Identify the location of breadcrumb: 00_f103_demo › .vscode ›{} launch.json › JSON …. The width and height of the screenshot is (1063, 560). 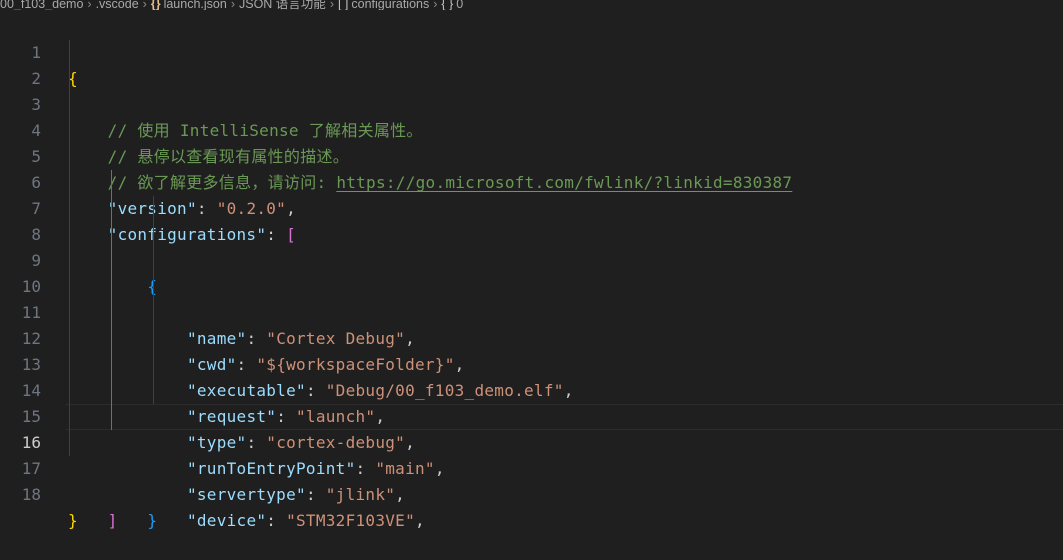
(531, 5).